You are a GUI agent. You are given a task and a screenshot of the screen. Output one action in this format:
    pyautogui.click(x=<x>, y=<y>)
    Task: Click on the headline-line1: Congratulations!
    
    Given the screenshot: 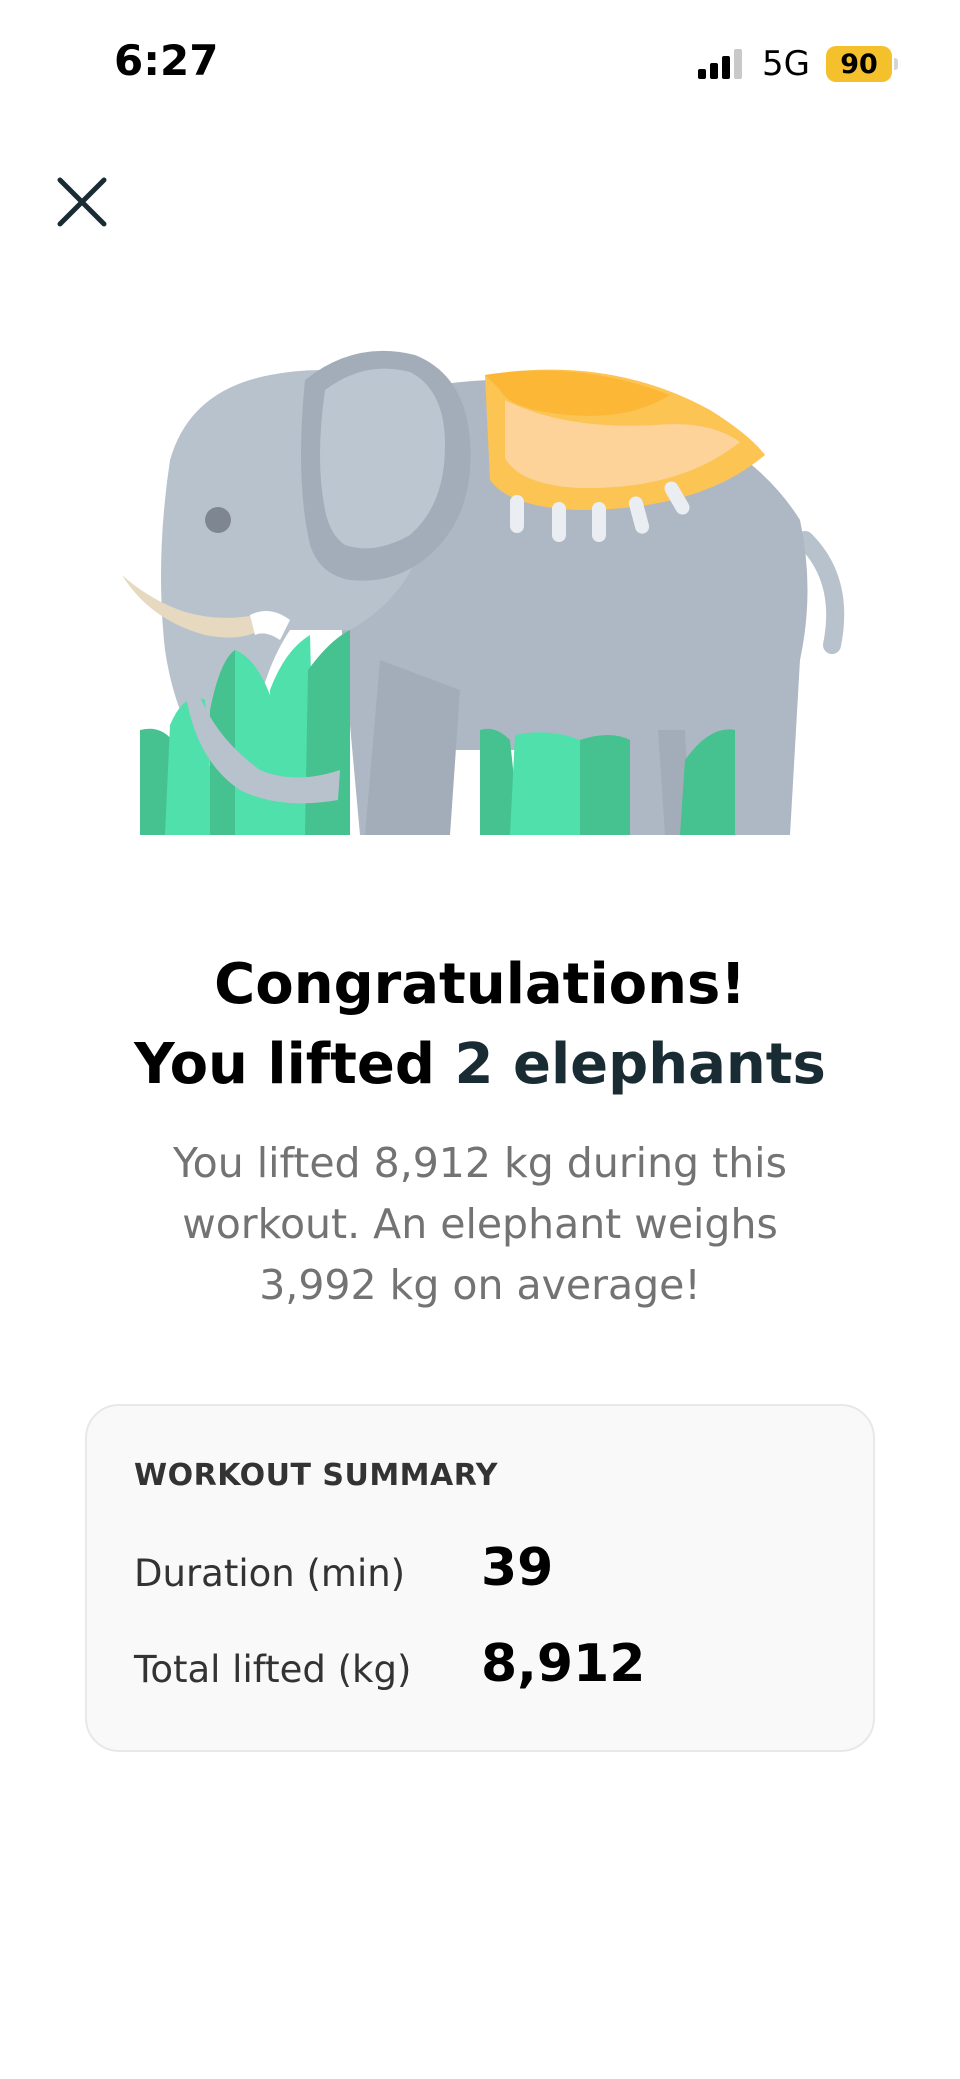 What is the action you would take?
    pyautogui.click(x=480, y=984)
    